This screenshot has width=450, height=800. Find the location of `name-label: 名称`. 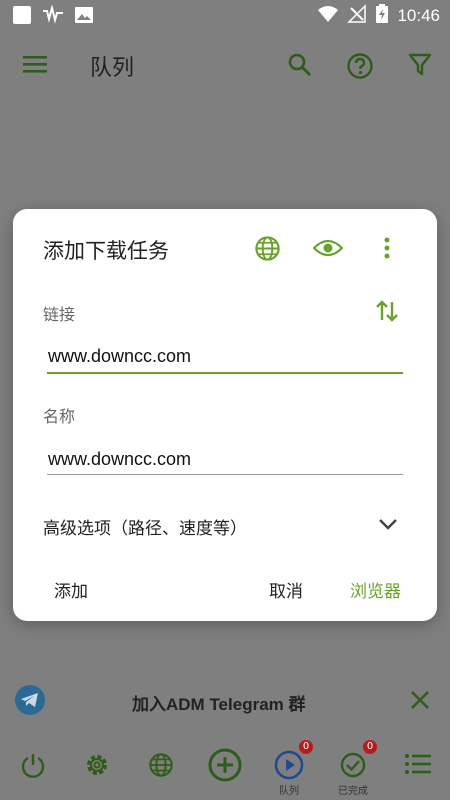

name-label: 名称 is located at coordinates (59, 416).